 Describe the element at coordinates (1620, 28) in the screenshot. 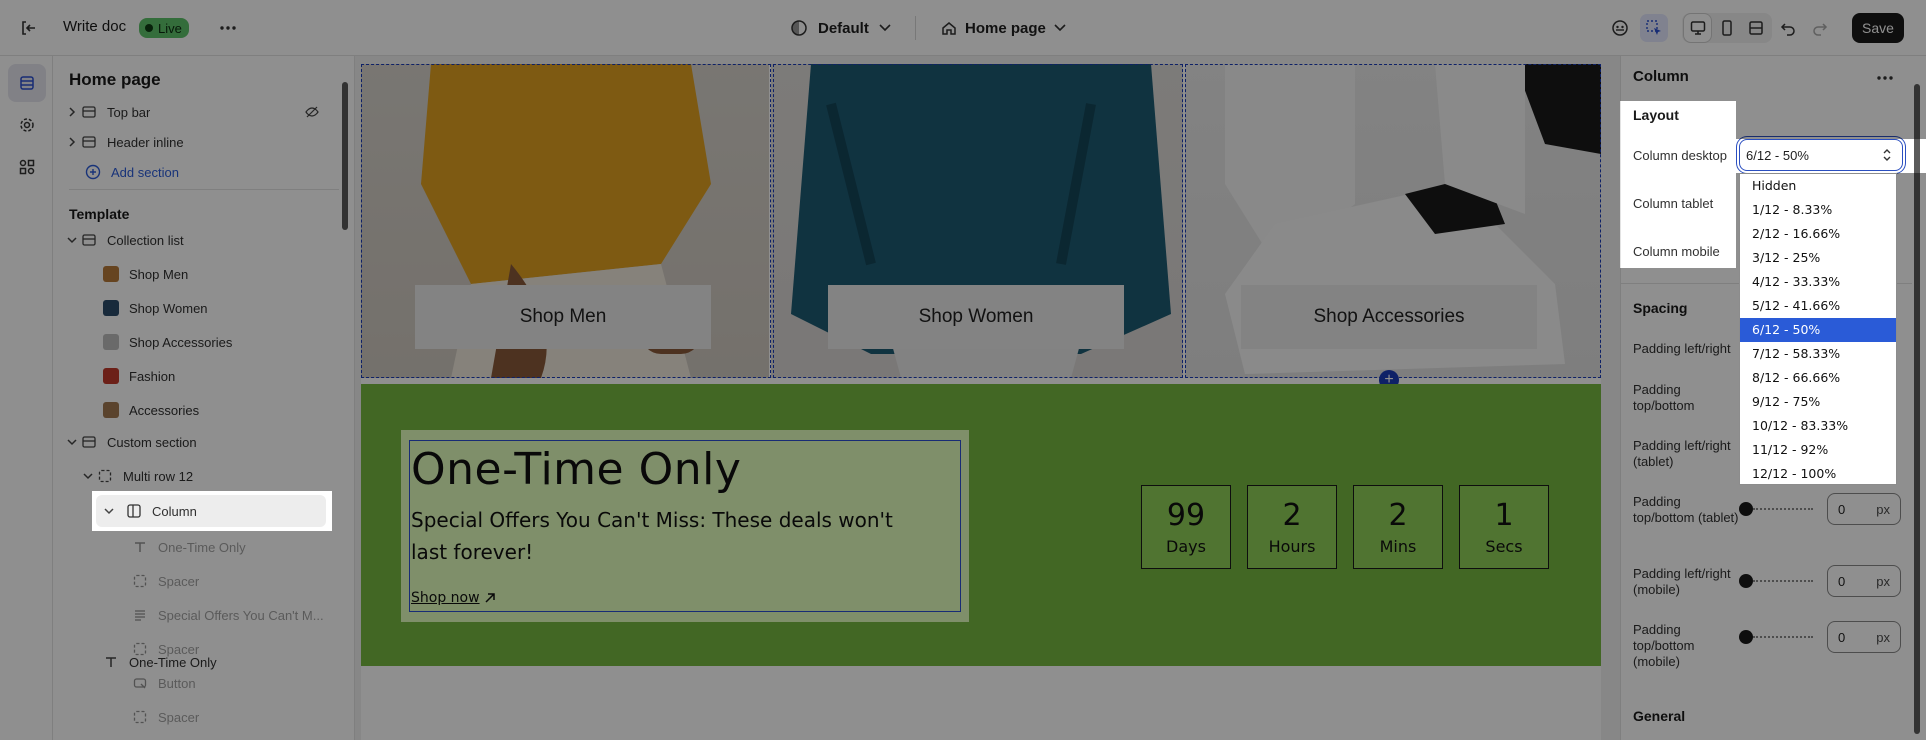

I see `ai-assistant-icon` at that location.